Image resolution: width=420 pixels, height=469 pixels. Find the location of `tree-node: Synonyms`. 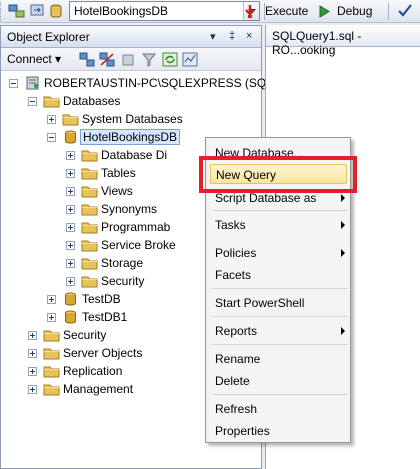

tree-node: Synonyms is located at coordinates (111, 209).